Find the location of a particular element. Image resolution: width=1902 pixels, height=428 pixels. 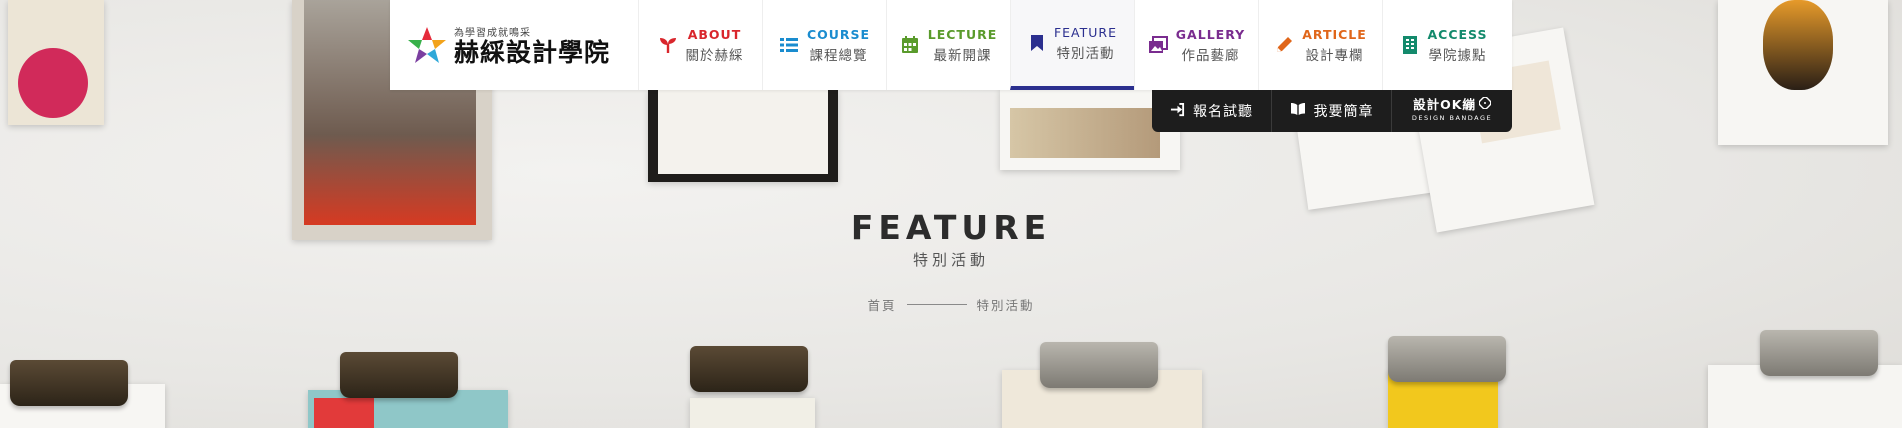

breadcrumb: 首頁 特別活動 is located at coordinates (951, 304).